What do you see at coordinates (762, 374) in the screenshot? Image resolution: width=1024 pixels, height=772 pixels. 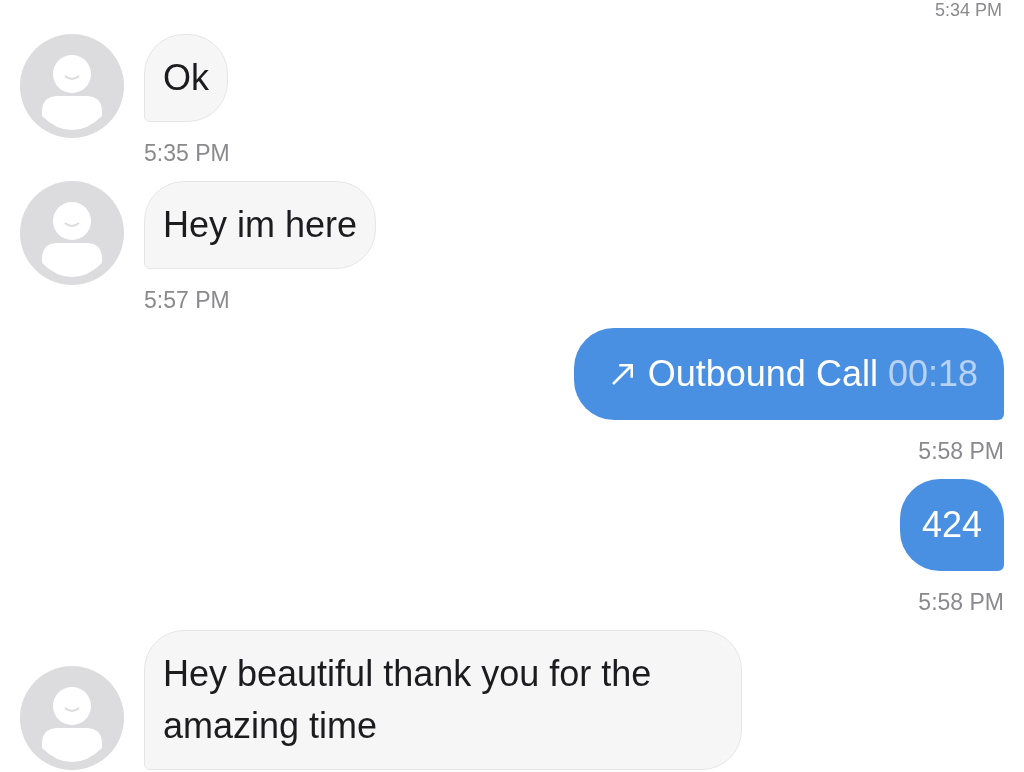 I see `call-label: Outbound Call` at bounding box center [762, 374].